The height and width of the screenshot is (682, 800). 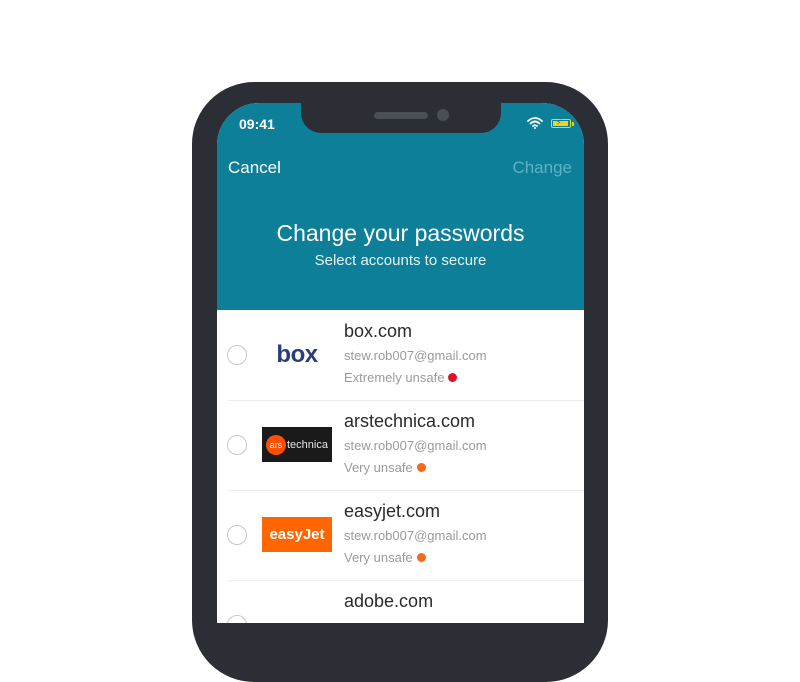 I want to click on front-camera, so click(x=443, y=115).